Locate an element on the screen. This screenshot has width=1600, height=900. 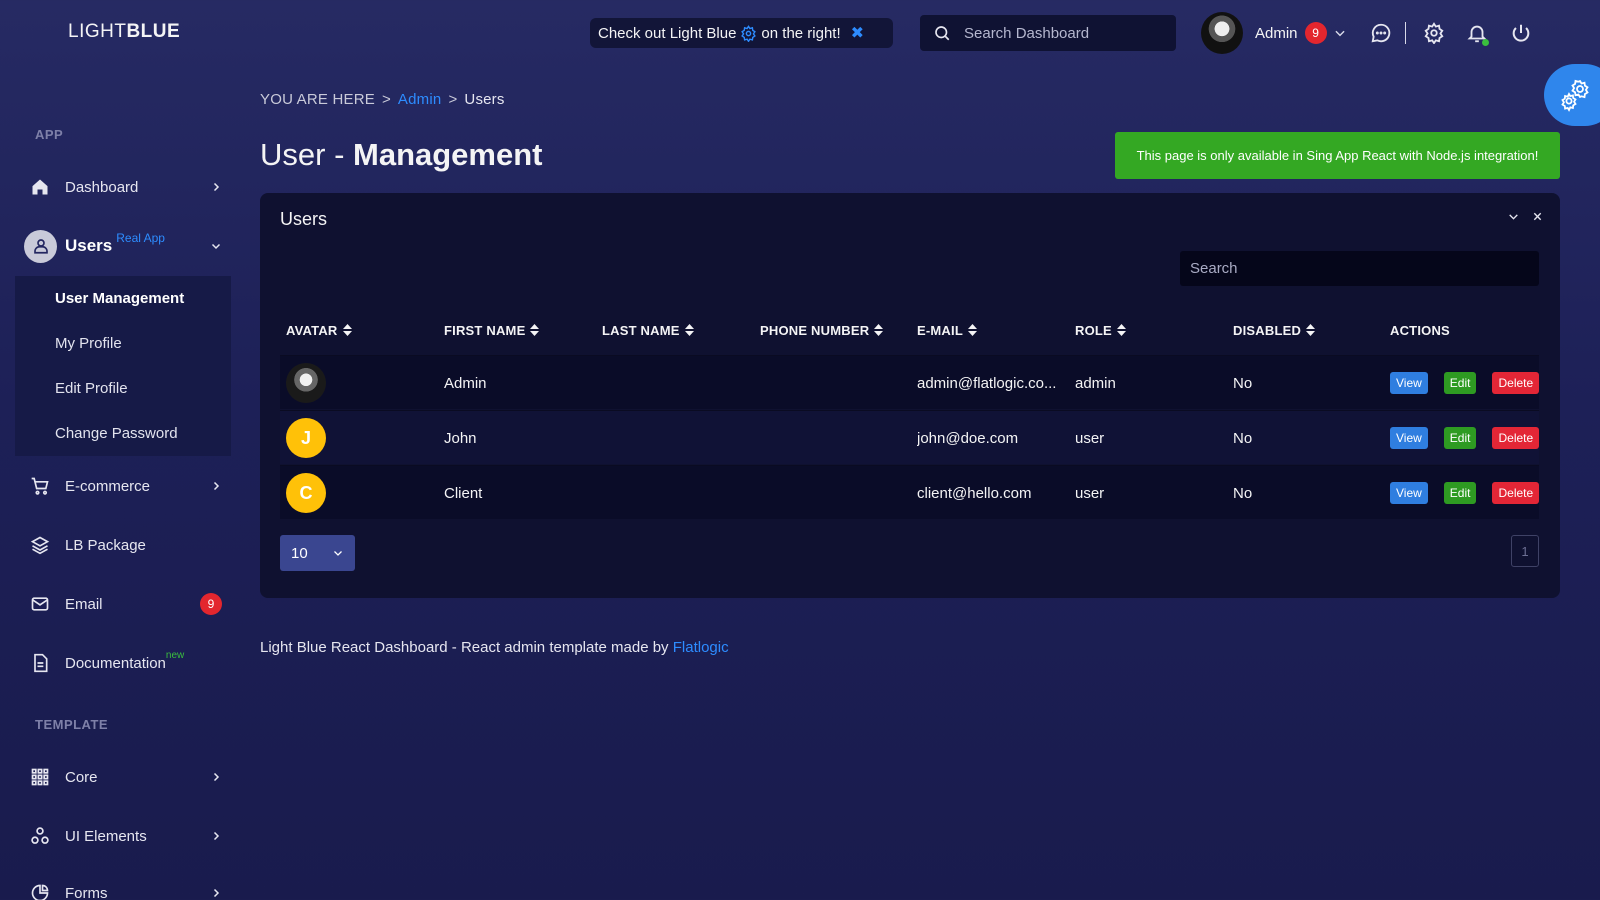
column-label: ROLE is located at coordinates (1093, 330).